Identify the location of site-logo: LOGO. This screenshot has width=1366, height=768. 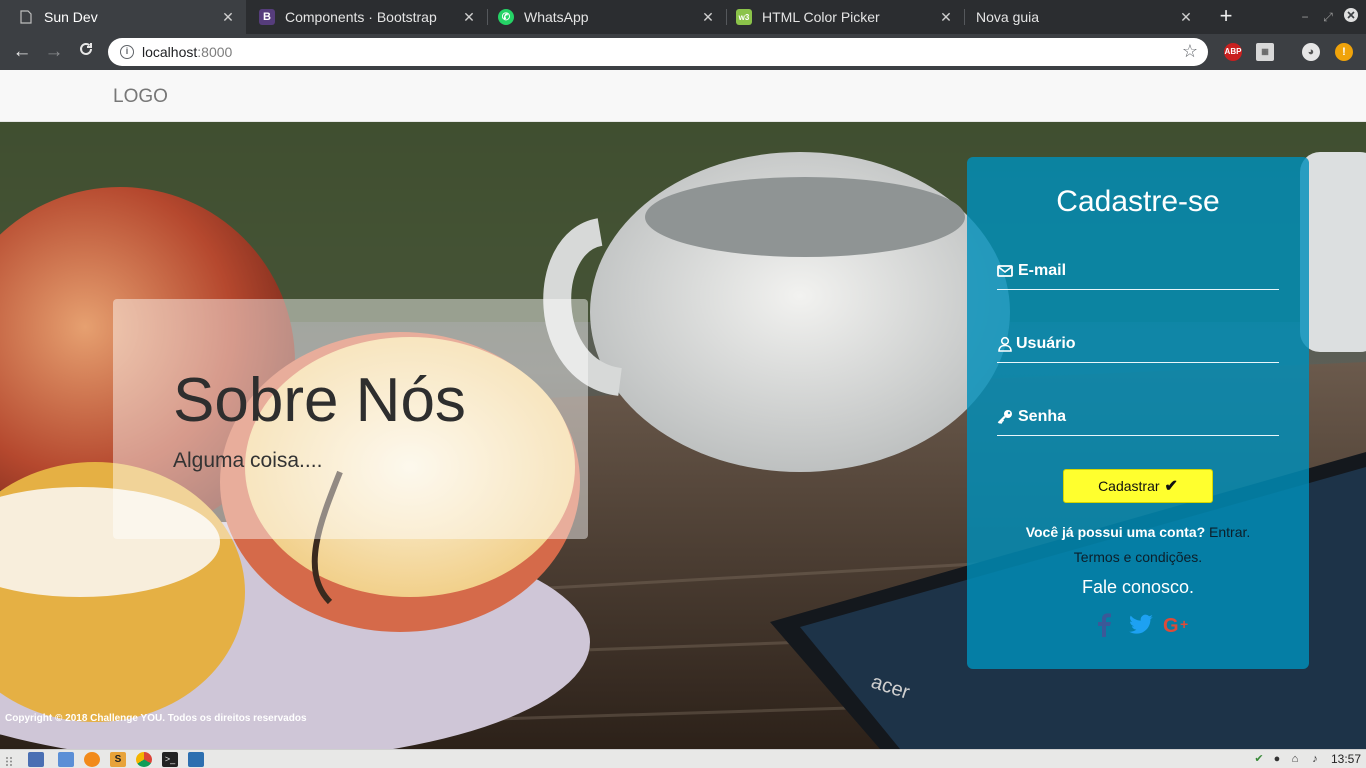
(140, 97).